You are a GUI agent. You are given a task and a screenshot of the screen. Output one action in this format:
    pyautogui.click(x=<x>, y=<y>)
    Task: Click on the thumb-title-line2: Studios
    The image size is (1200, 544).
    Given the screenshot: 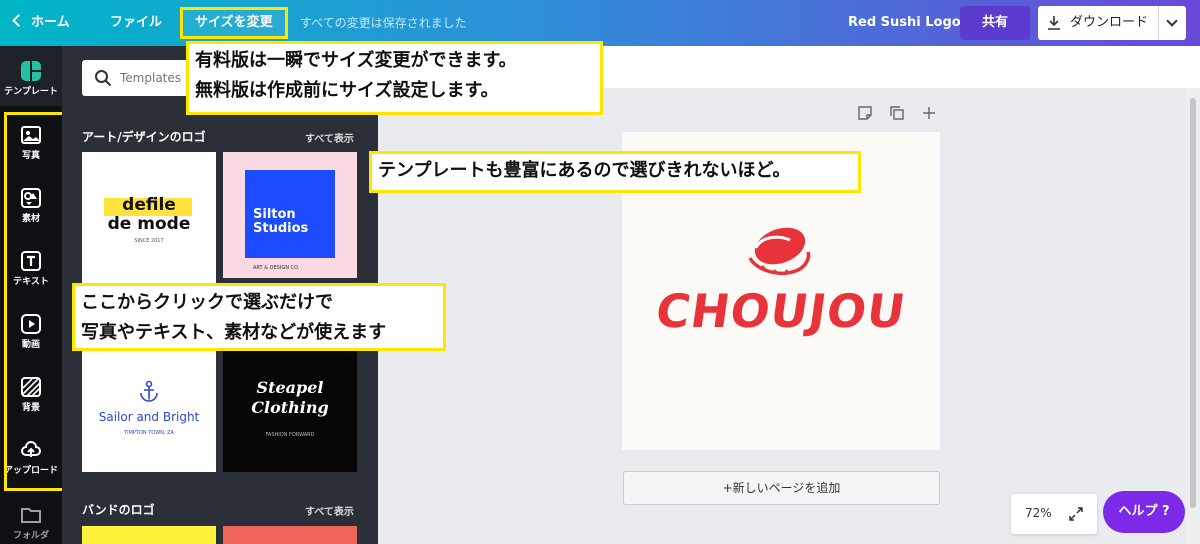 What is the action you would take?
    pyautogui.click(x=281, y=228)
    